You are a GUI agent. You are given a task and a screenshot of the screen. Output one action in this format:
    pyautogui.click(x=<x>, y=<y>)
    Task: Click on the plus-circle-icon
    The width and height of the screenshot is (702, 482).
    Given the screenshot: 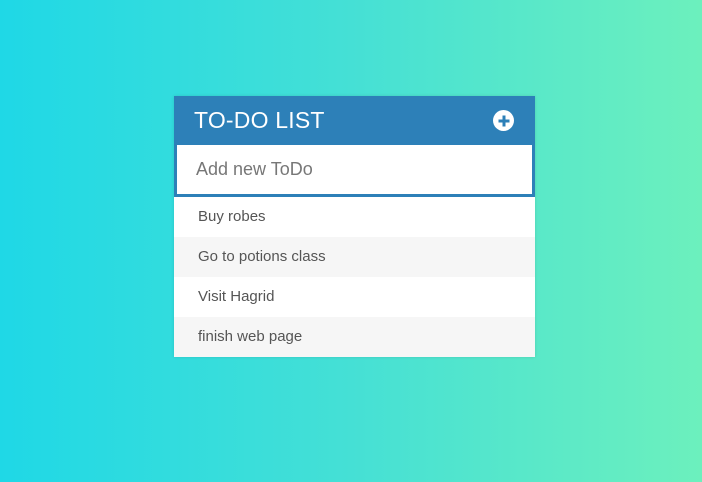 What is the action you would take?
    pyautogui.click(x=503, y=120)
    